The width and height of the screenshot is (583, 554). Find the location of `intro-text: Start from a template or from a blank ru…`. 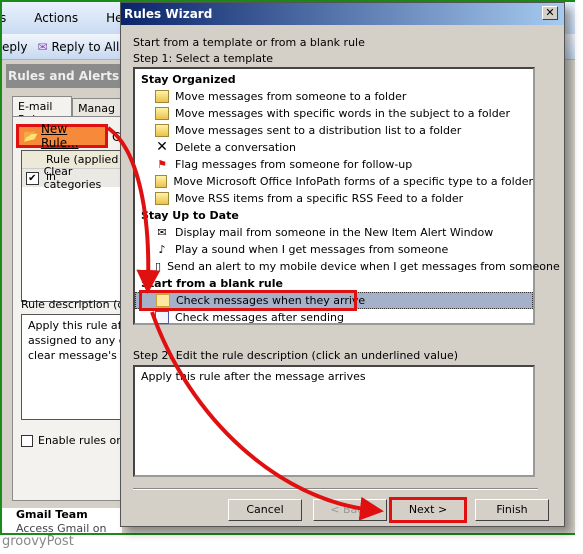

intro-text: Start from a template or from a blank ru… is located at coordinates (249, 51).